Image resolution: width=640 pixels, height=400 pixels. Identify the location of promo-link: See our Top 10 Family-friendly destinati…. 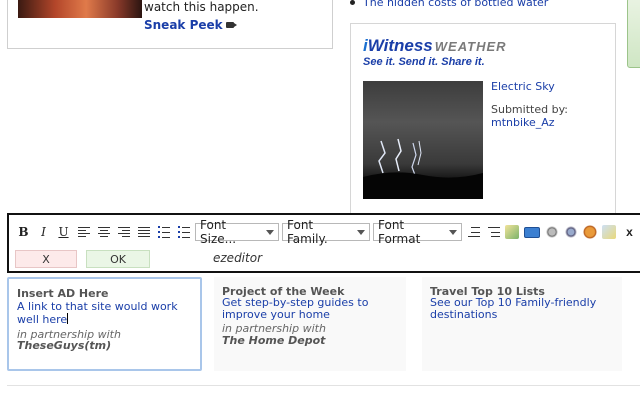
(523, 309).